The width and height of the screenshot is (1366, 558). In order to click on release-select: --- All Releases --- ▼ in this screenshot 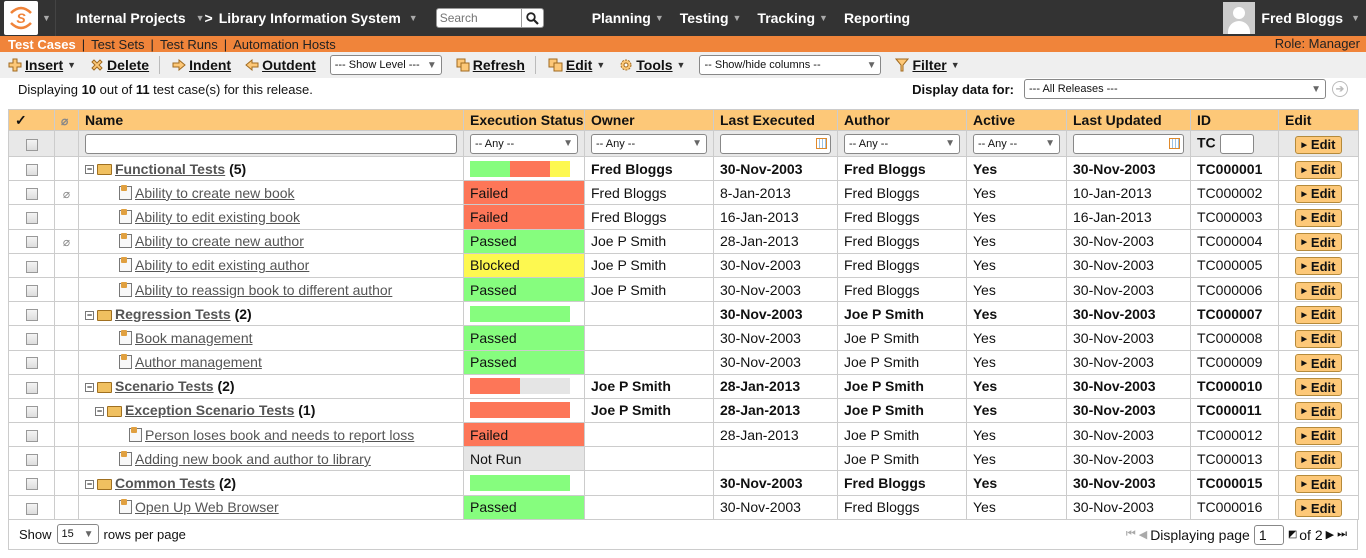, I will do `click(1175, 89)`.